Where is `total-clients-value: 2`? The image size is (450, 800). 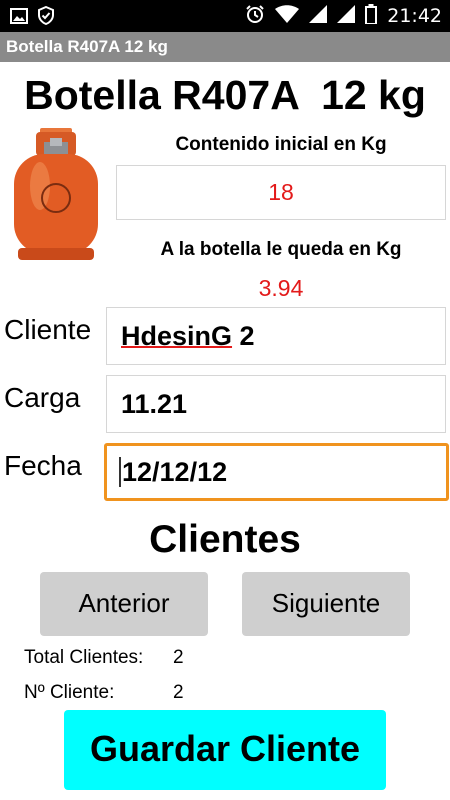
total-clients-value: 2 is located at coordinates (178, 657).